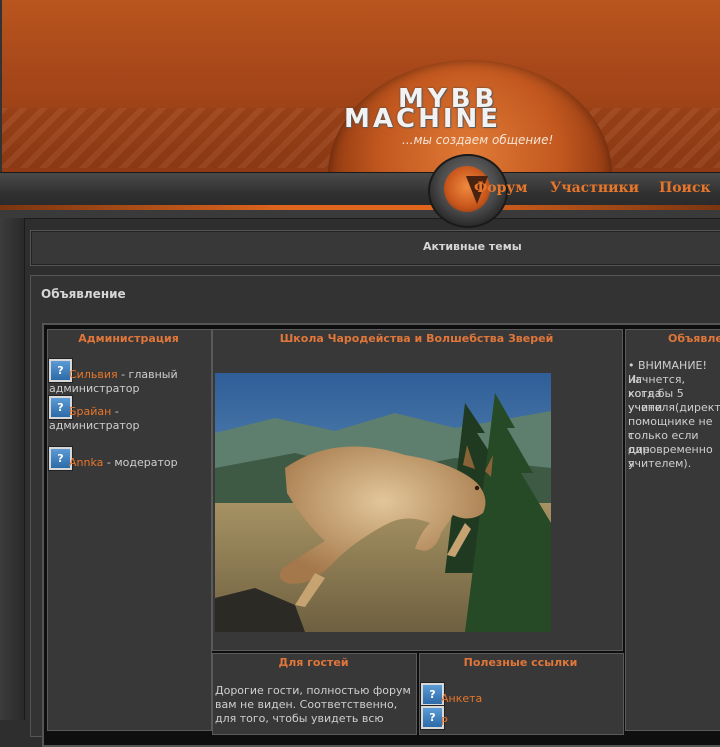  I want to click on guests-line: Дорогие гости, полностью форум, so click(313, 690).